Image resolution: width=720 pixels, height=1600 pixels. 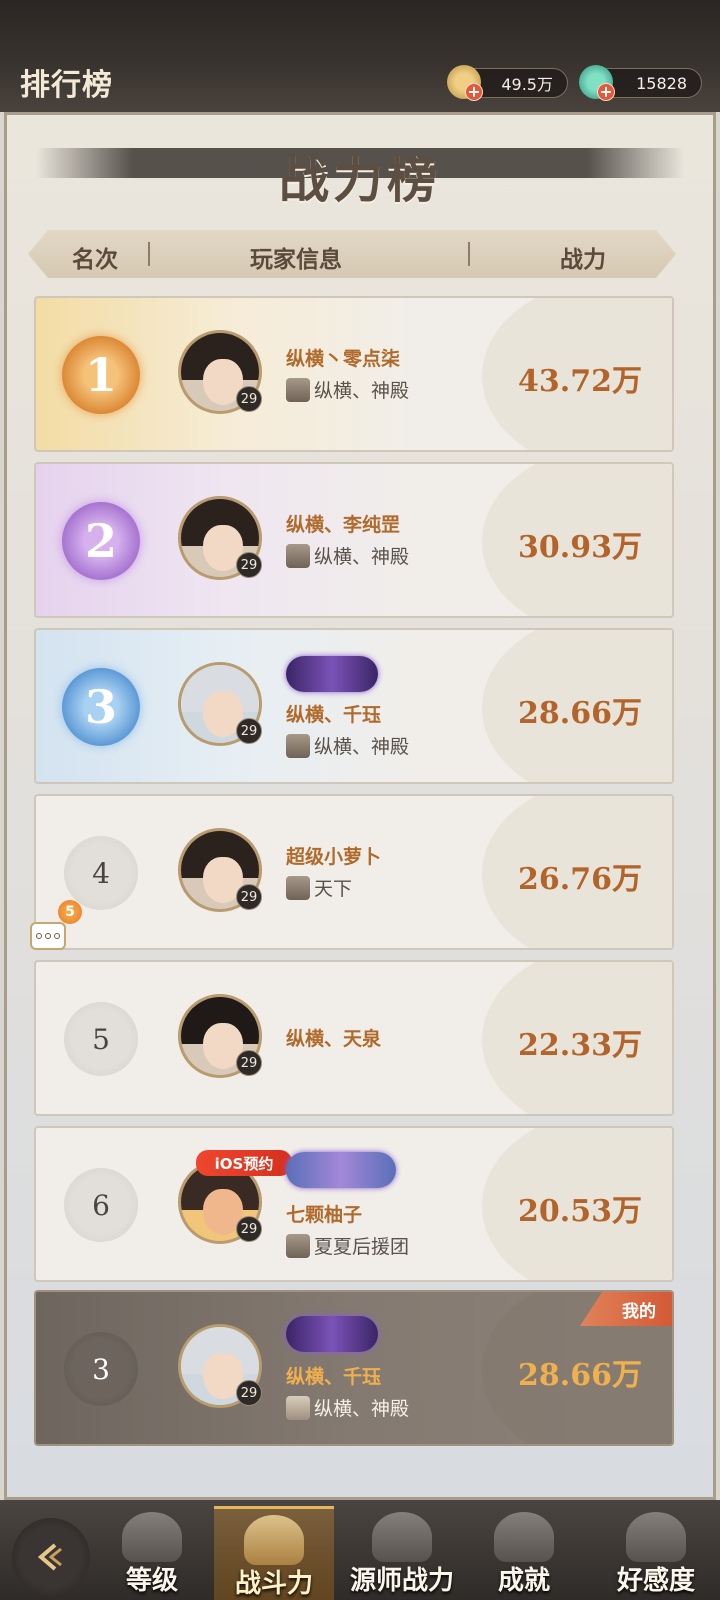 What do you see at coordinates (244, 1163) in the screenshot?
I see `ios-reserve-tag: iOS预约` at bounding box center [244, 1163].